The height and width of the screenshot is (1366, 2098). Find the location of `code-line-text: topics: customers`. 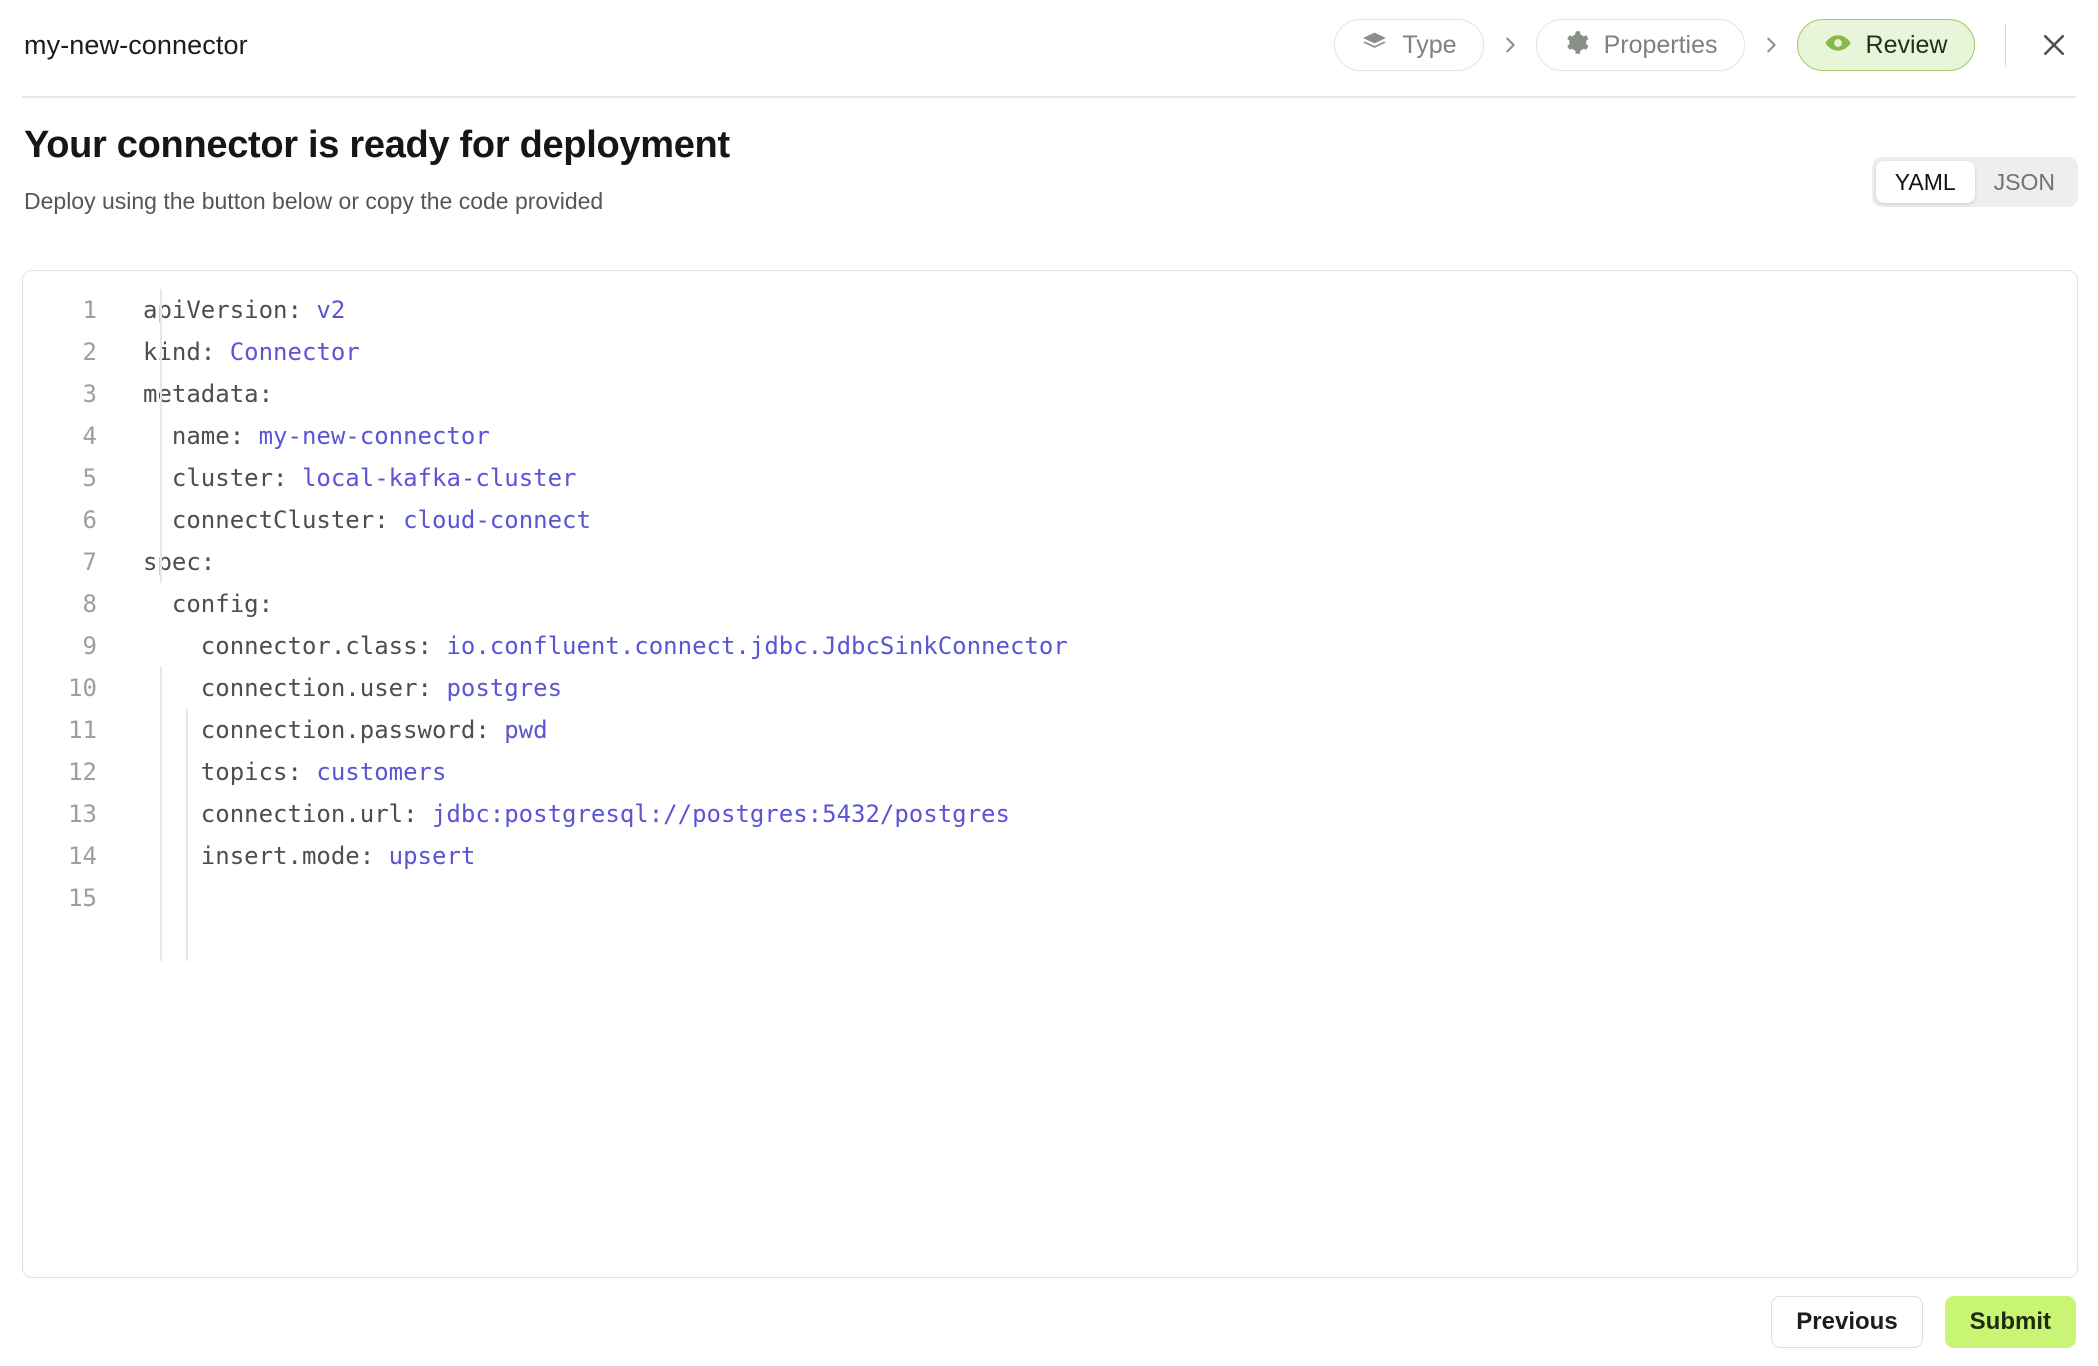

code-line-text: topics: customers is located at coordinates (277, 772).